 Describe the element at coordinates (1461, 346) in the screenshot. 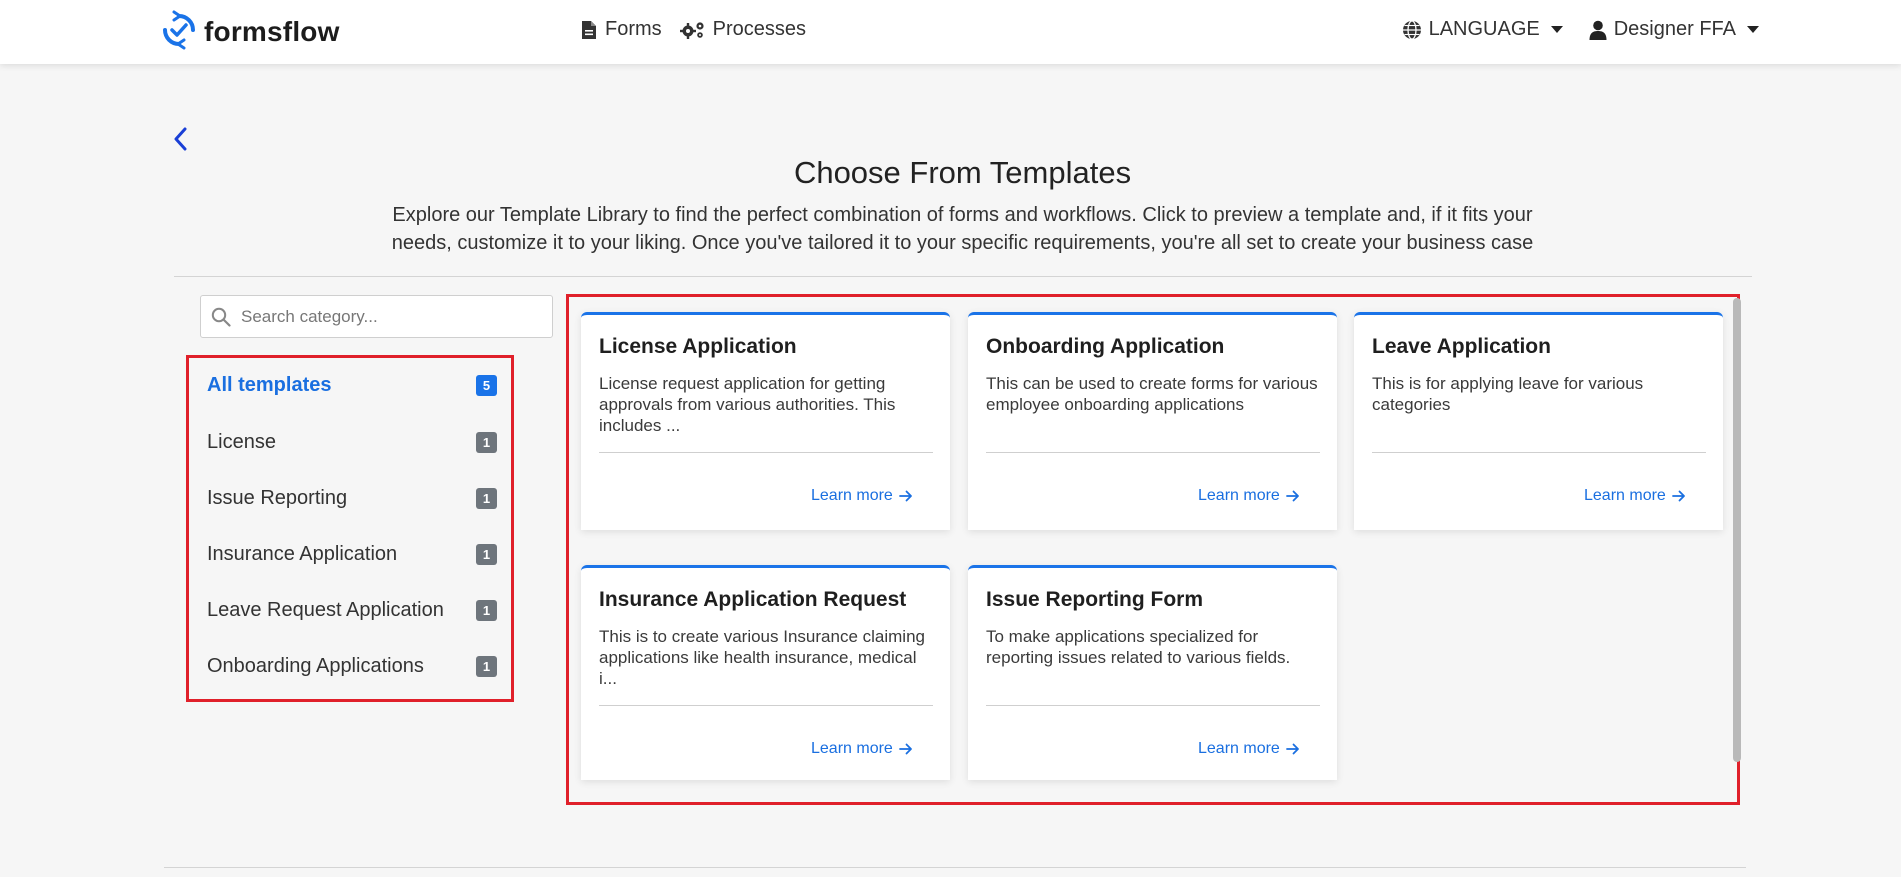

I see `template-title: Leave Application` at that location.